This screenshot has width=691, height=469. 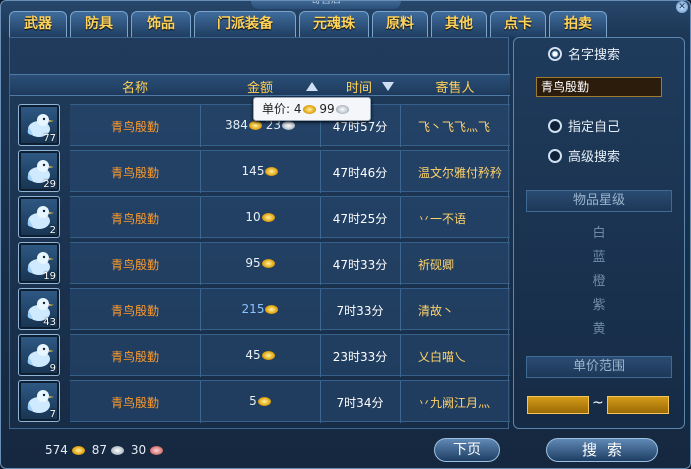 I want to click on star-level-yellow: 黄, so click(x=599, y=330).